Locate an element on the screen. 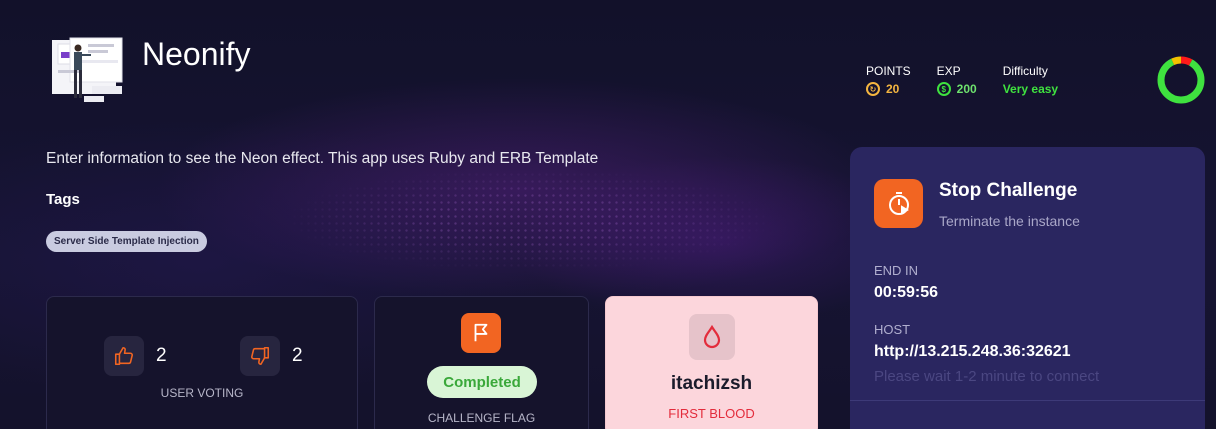 The image size is (1216, 429). challenge-logo is located at coordinates (87, 69).